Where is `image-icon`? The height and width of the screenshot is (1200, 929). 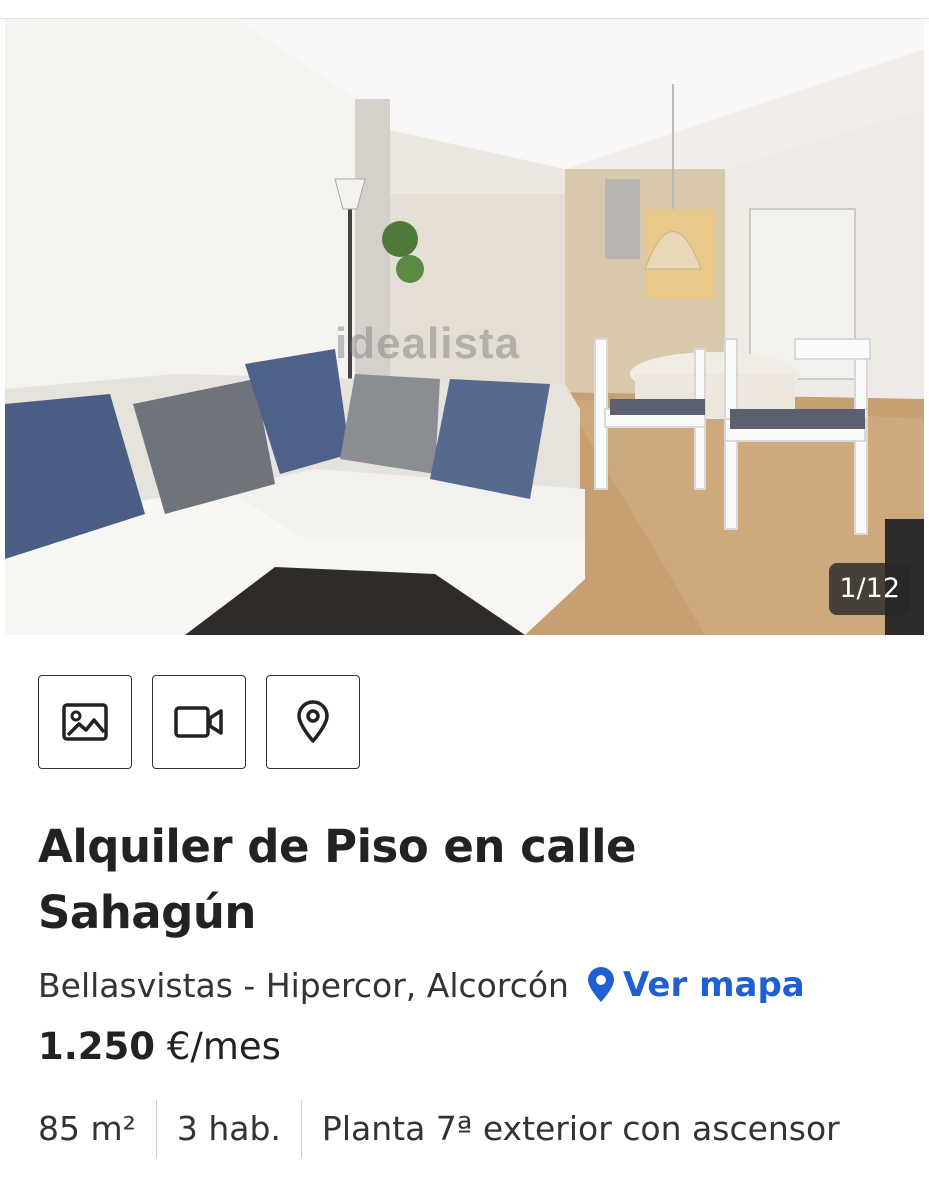 image-icon is located at coordinates (85, 722).